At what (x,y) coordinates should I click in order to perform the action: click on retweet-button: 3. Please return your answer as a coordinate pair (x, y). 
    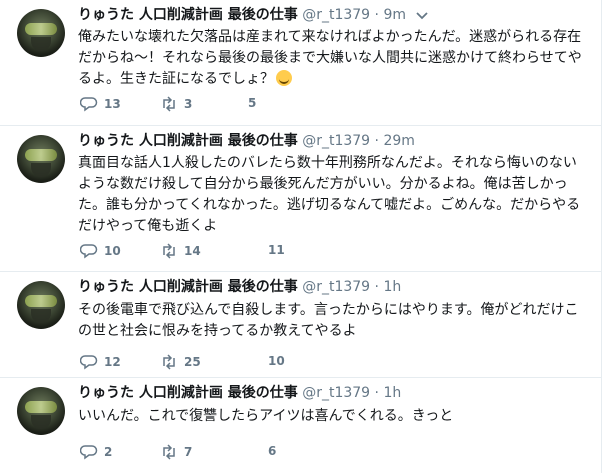
    Looking at the image, I should click on (176, 104).